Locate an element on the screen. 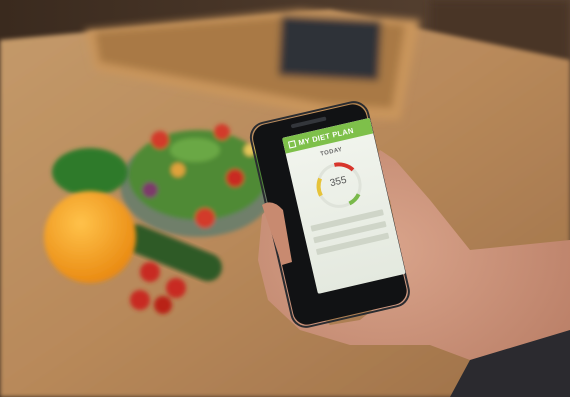  ring-red-segment is located at coordinates (344, 167).